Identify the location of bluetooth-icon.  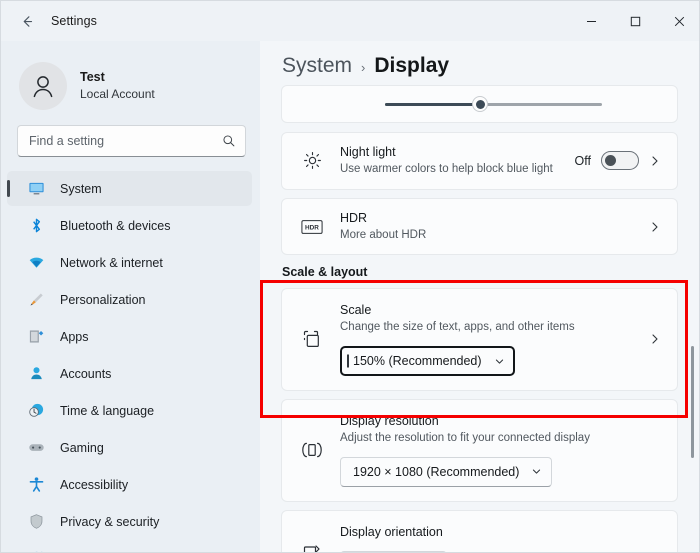
(36, 226).